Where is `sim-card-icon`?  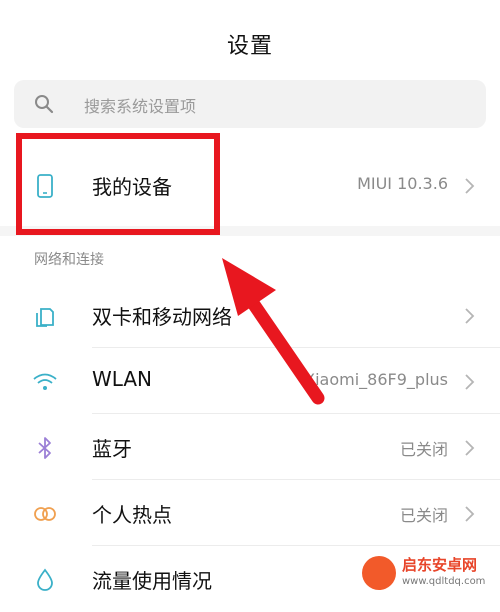
sim-card-icon is located at coordinates (45, 317).